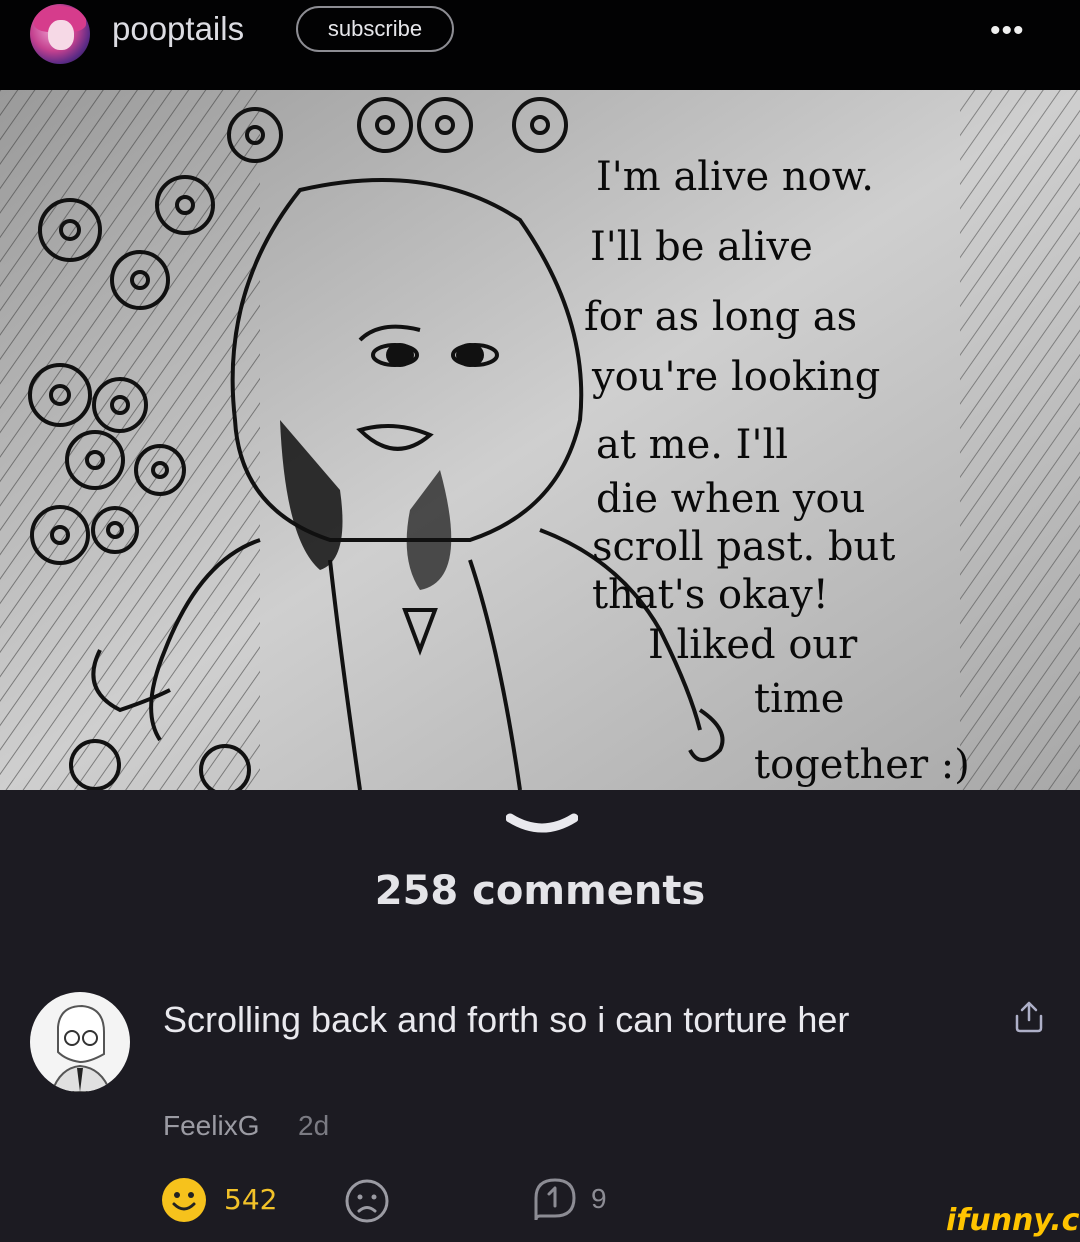 The image size is (1080, 1242). What do you see at coordinates (730, 499) in the screenshot?
I see `drawing-text-line: die when you` at bounding box center [730, 499].